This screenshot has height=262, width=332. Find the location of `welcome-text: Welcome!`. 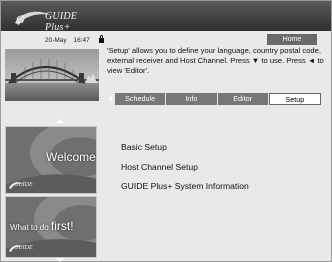

welcome-text: Welcome! is located at coordinates (71, 157).